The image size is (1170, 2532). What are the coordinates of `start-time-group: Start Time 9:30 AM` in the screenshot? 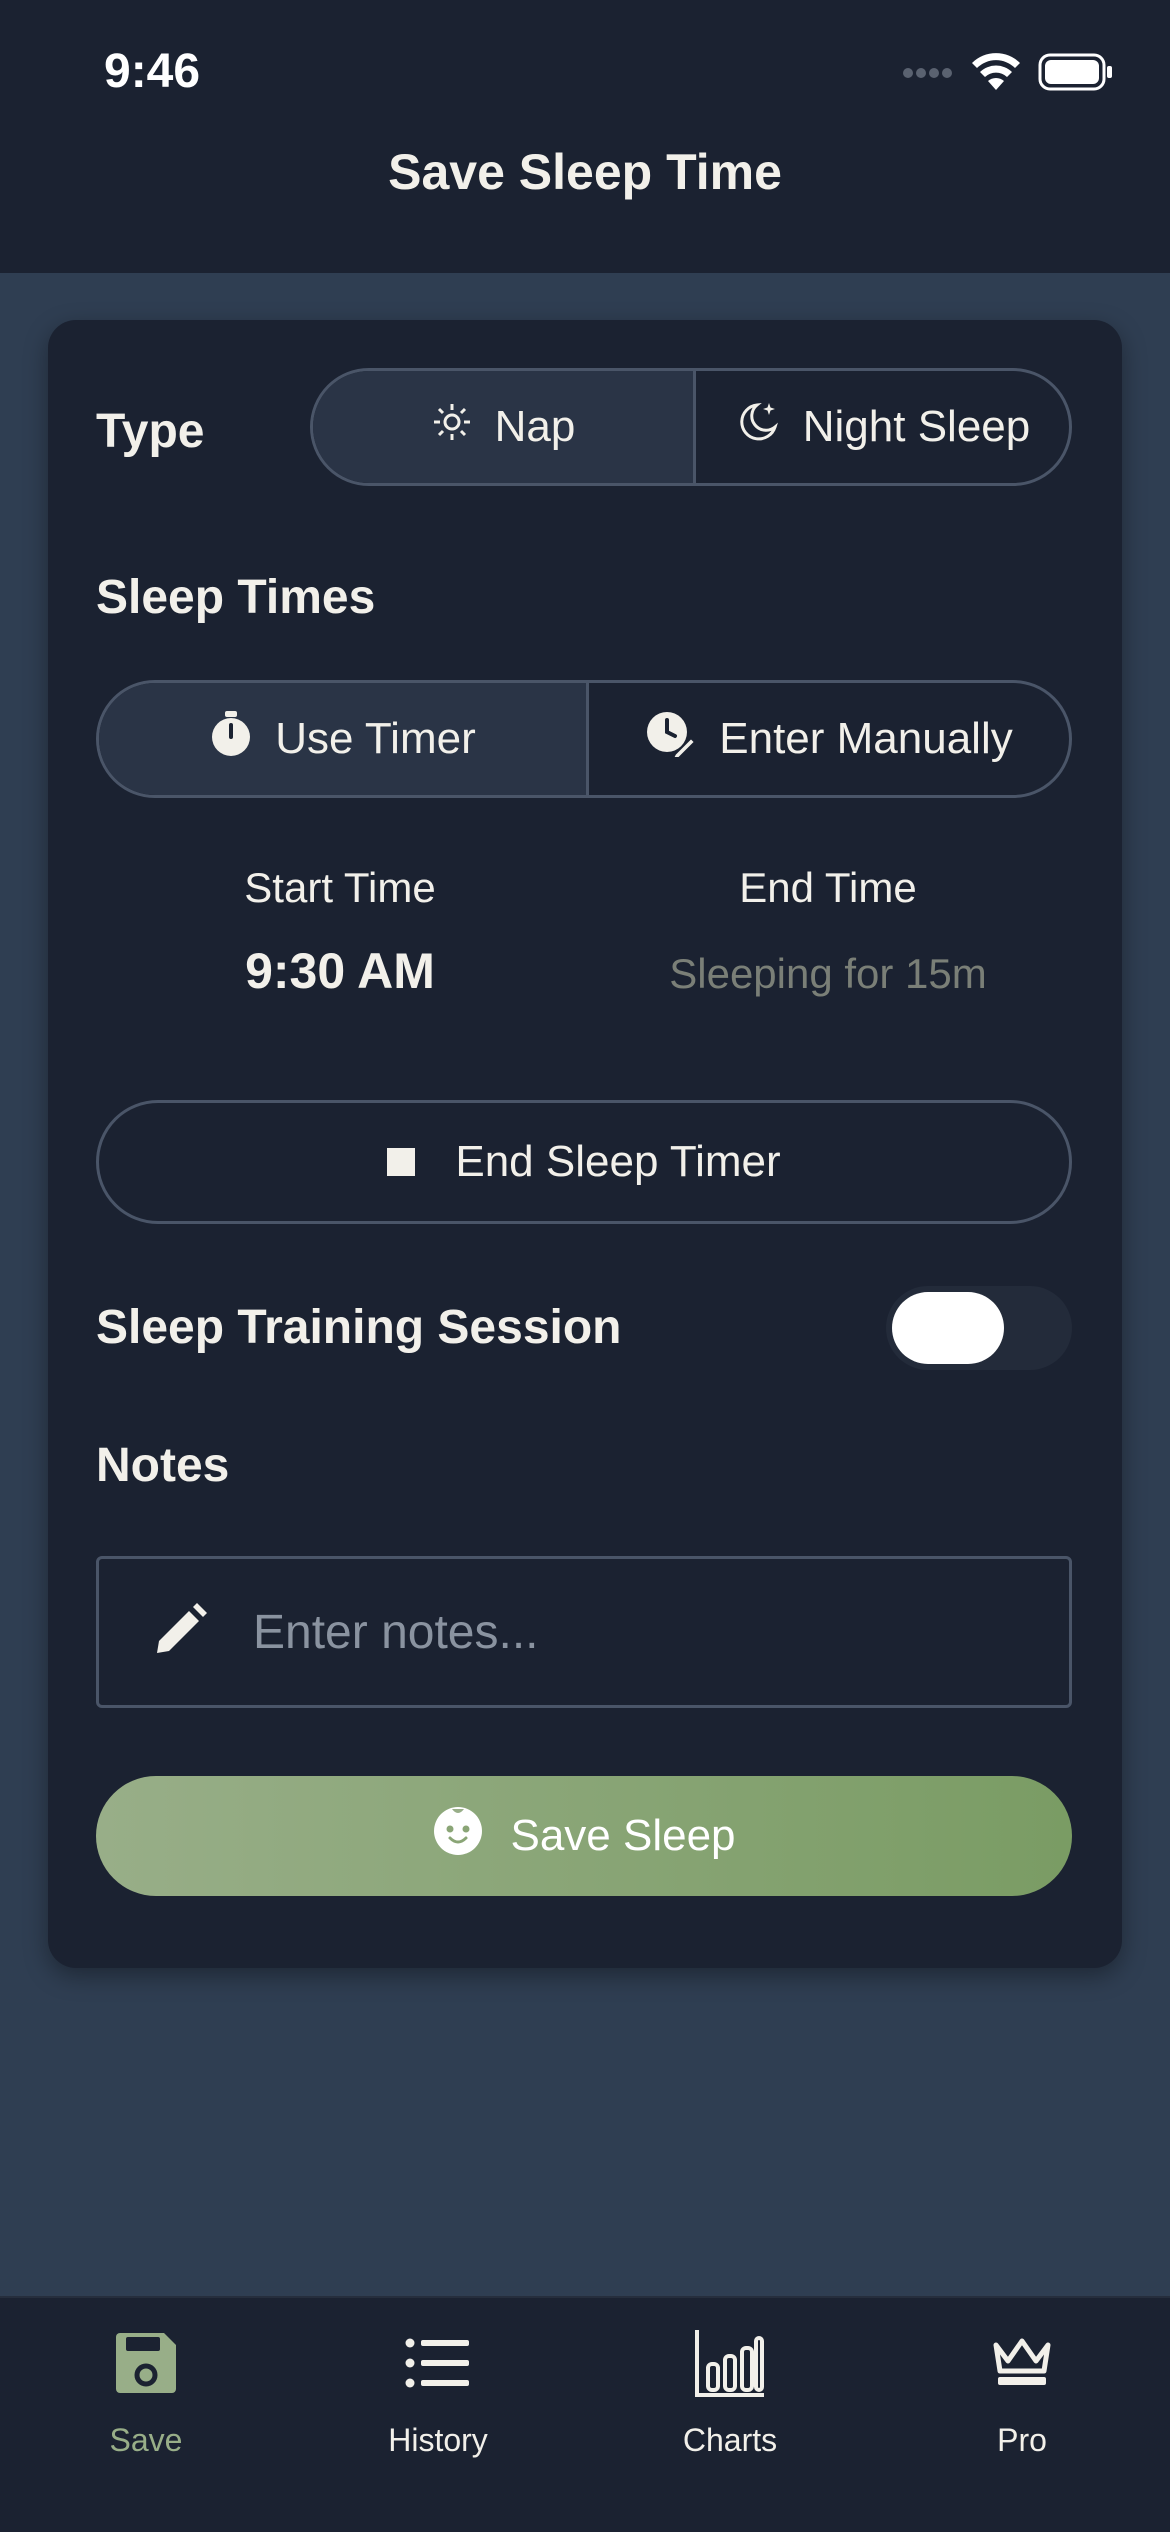 It's located at (340, 932).